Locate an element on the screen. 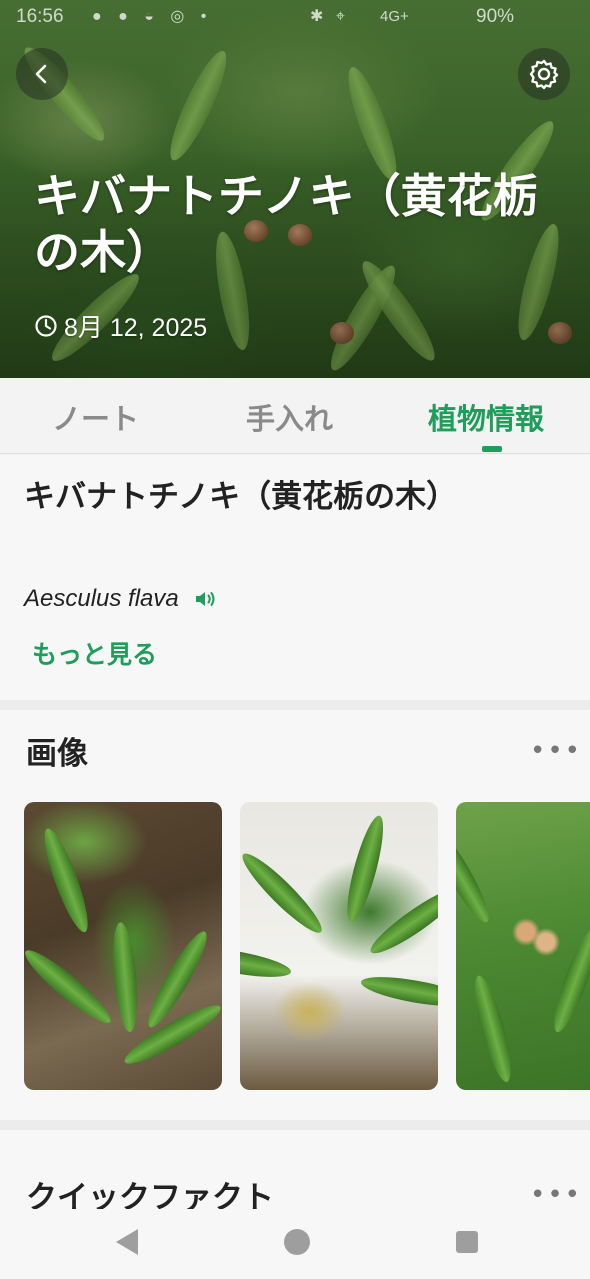  status-time: 16:56 is located at coordinates (40, 16).